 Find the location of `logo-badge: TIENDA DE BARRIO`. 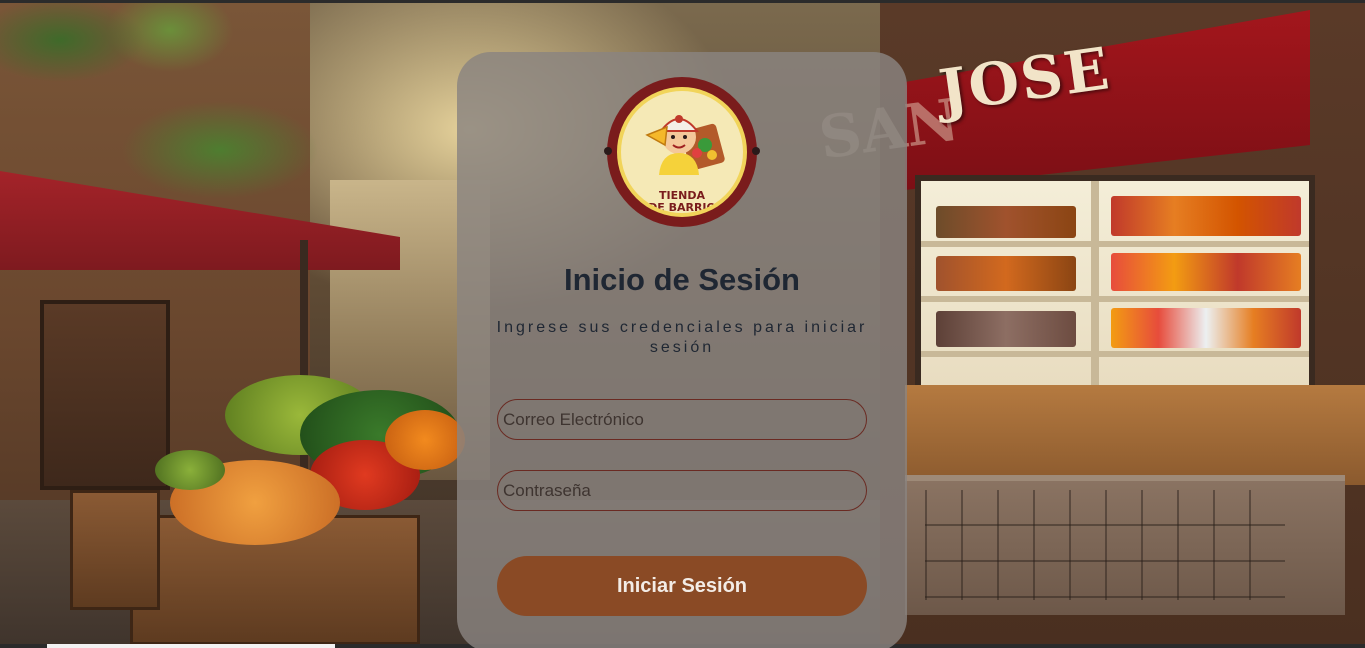

logo-badge: TIENDA DE BARRIO is located at coordinates (682, 152).